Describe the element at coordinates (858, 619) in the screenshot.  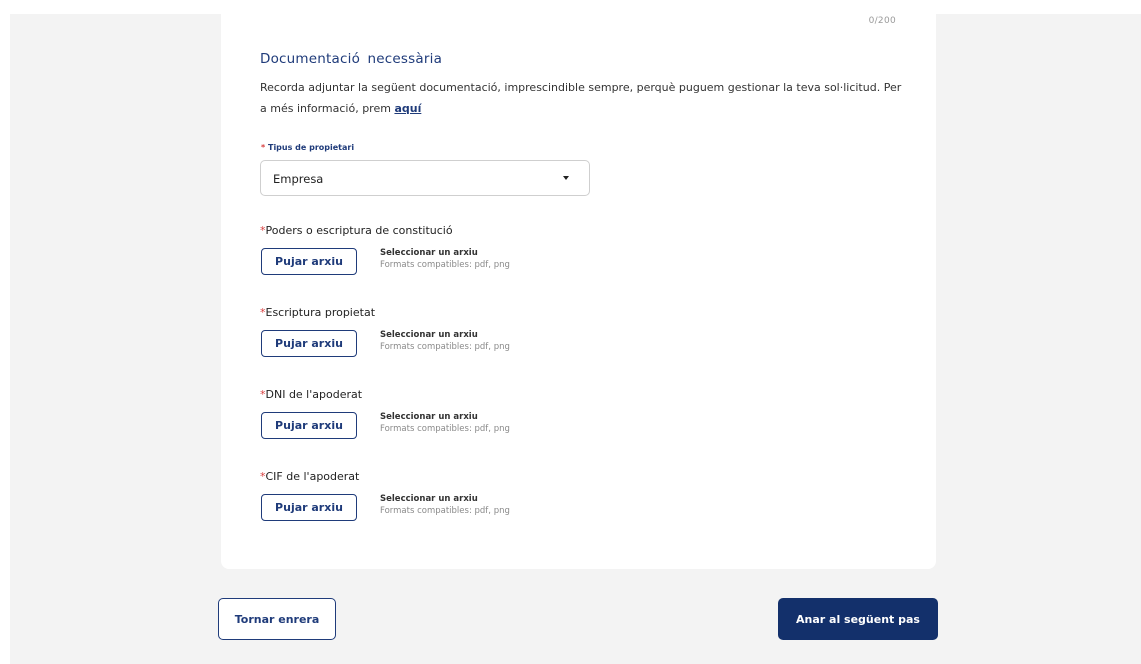
I see `next-step-button: Anar al següent pas` at that location.